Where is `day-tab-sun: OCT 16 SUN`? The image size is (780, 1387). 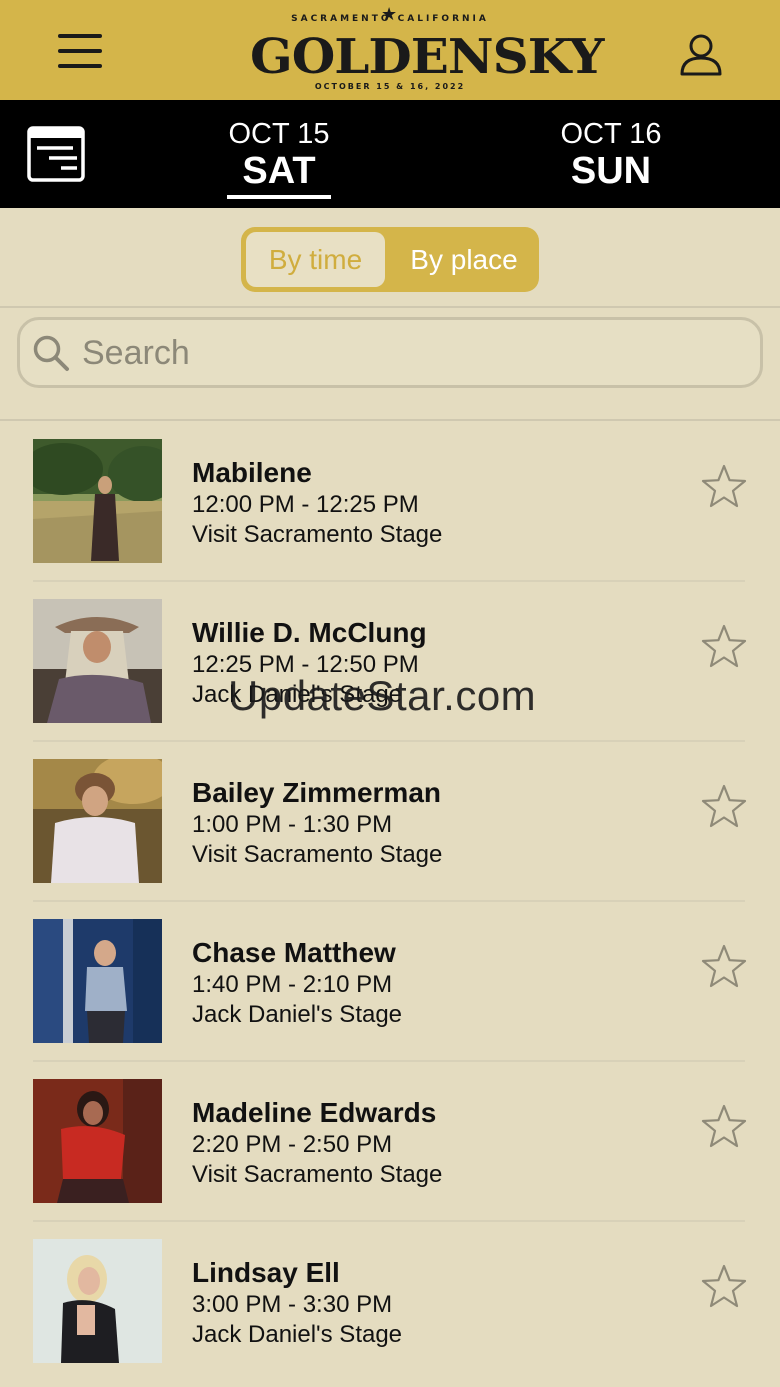
day-tab-sun: OCT 16 SUN is located at coordinates (611, 155).